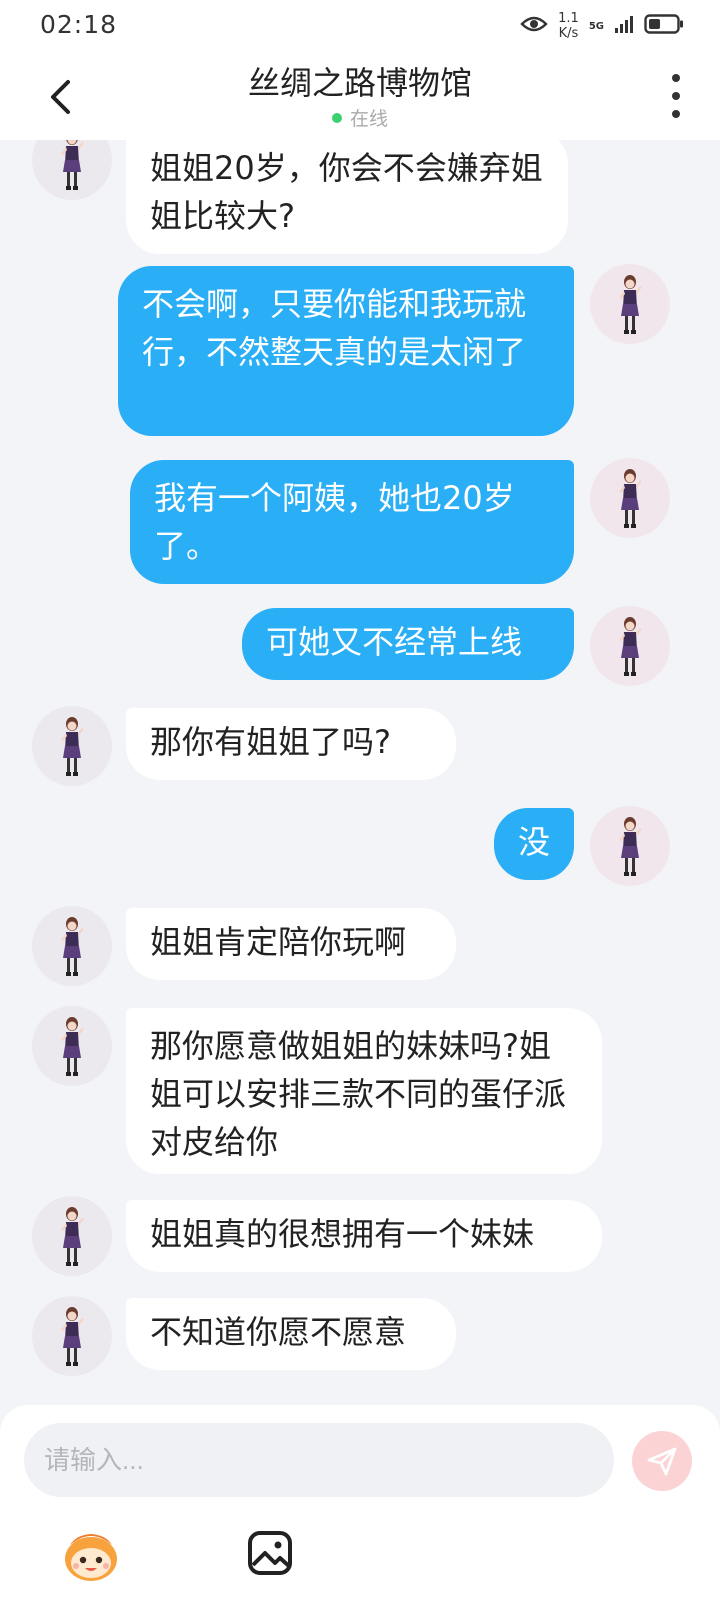  I want to click on chat-header: 丝绸之路博物馆 在线, so click(360, 96).